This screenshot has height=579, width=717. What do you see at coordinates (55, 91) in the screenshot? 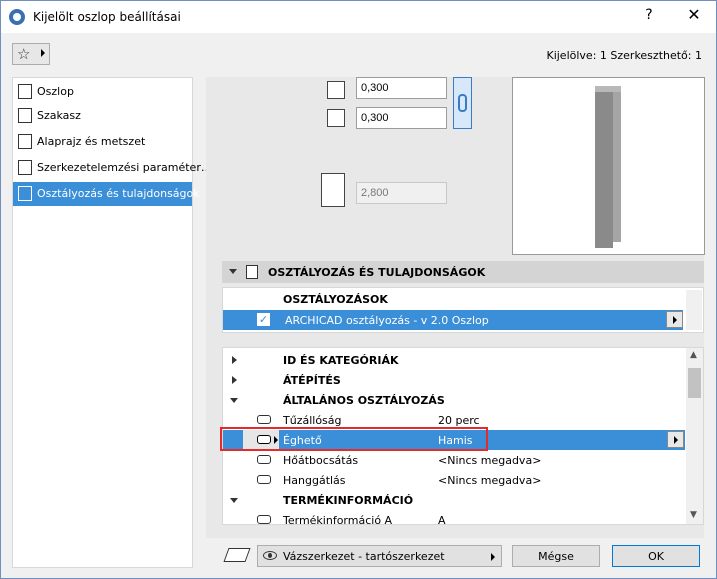
I see `sidebar-item-label: Oszlop` at bounding box center [55, 91].